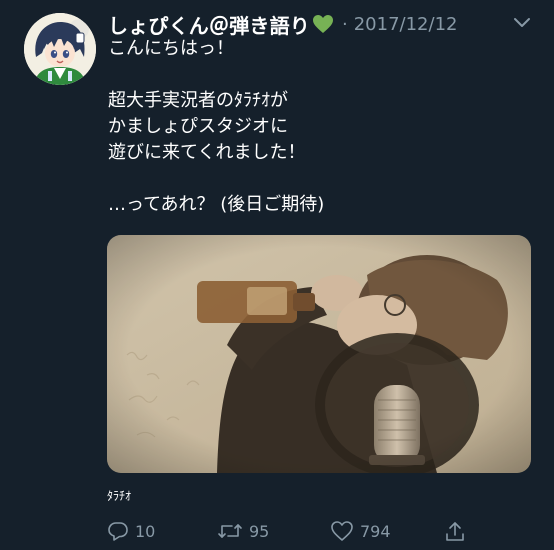  I want to click on retweet-count: 95, so click(259, 531).